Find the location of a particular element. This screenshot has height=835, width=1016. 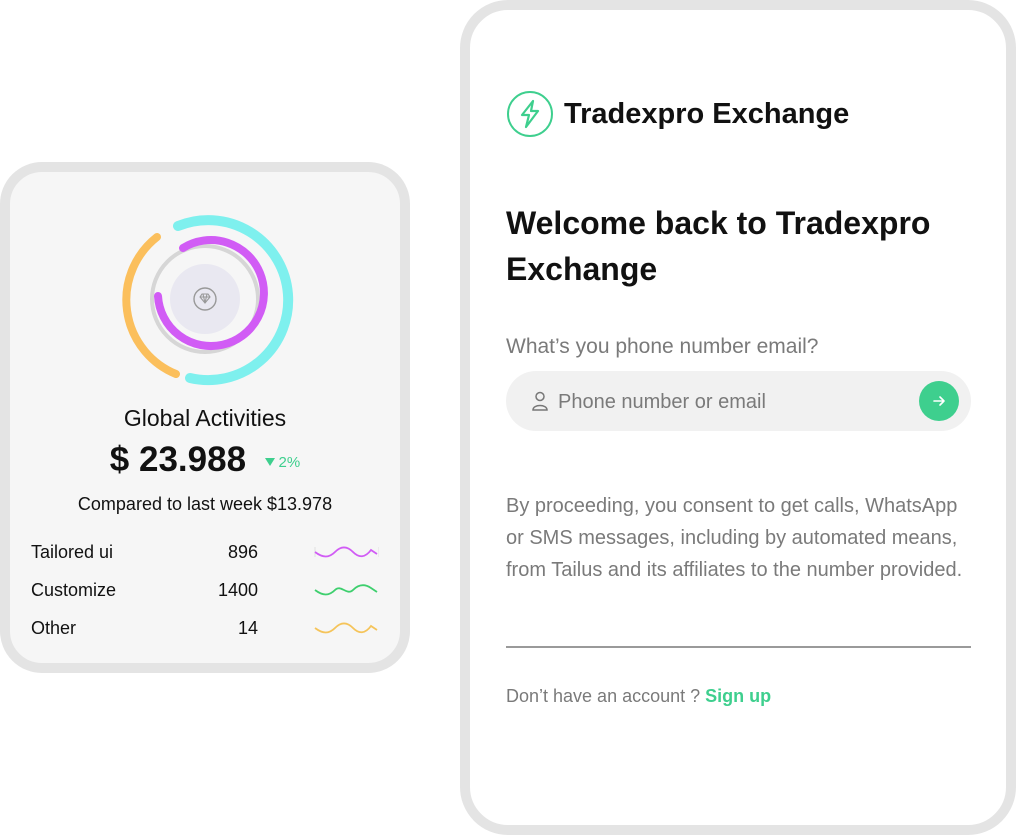

stats-change-badge: 2% is located at coordinates (282, 462).